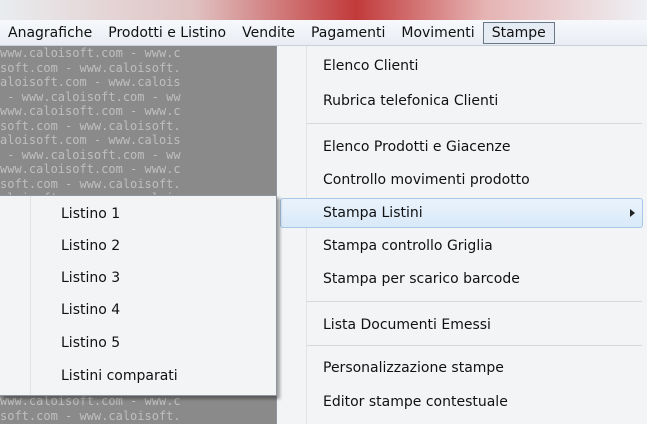 Image resolution: width=647 pixels, height=424 pixels. What do you see at coordinates (518, 32) in the screenshot?
I see `menu-stampe: Stampe` at bounding box center [518, 32].